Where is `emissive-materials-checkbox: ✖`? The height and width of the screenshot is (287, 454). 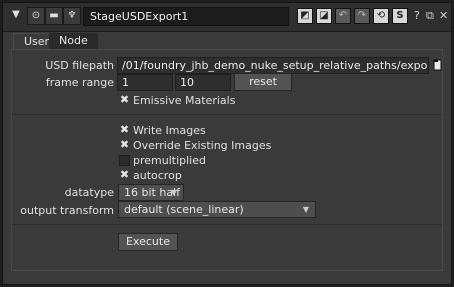
emissive-materials-checkbox: ✖ is located at coordinates (124, 100).